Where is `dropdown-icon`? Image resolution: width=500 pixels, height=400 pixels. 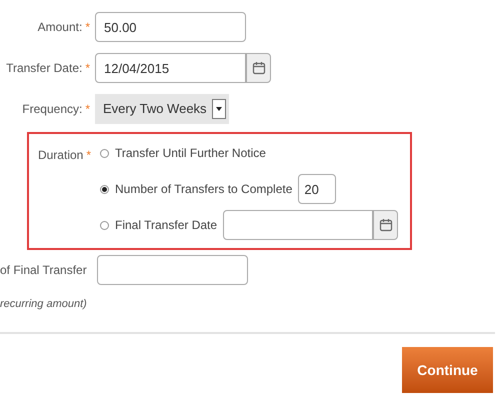
dropdown-icon is located at coordinates (219, 109).